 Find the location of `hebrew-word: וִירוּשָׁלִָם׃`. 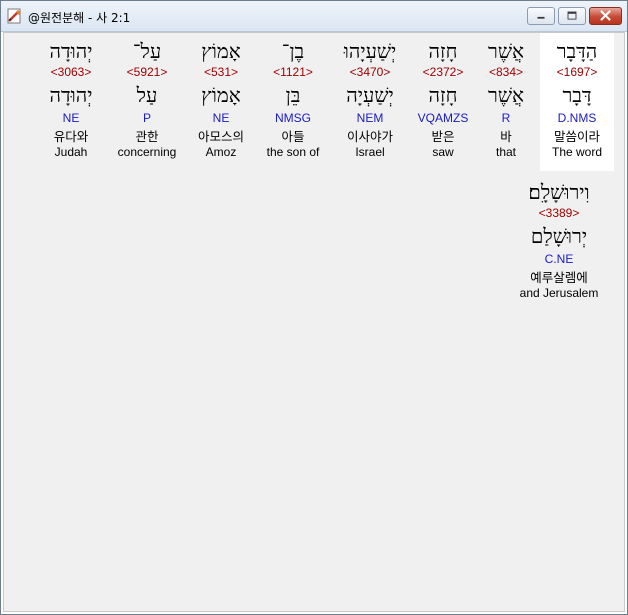

hebrew-word: וִירוּשָׁלִָם׃ is located at coordinates (559, 192).